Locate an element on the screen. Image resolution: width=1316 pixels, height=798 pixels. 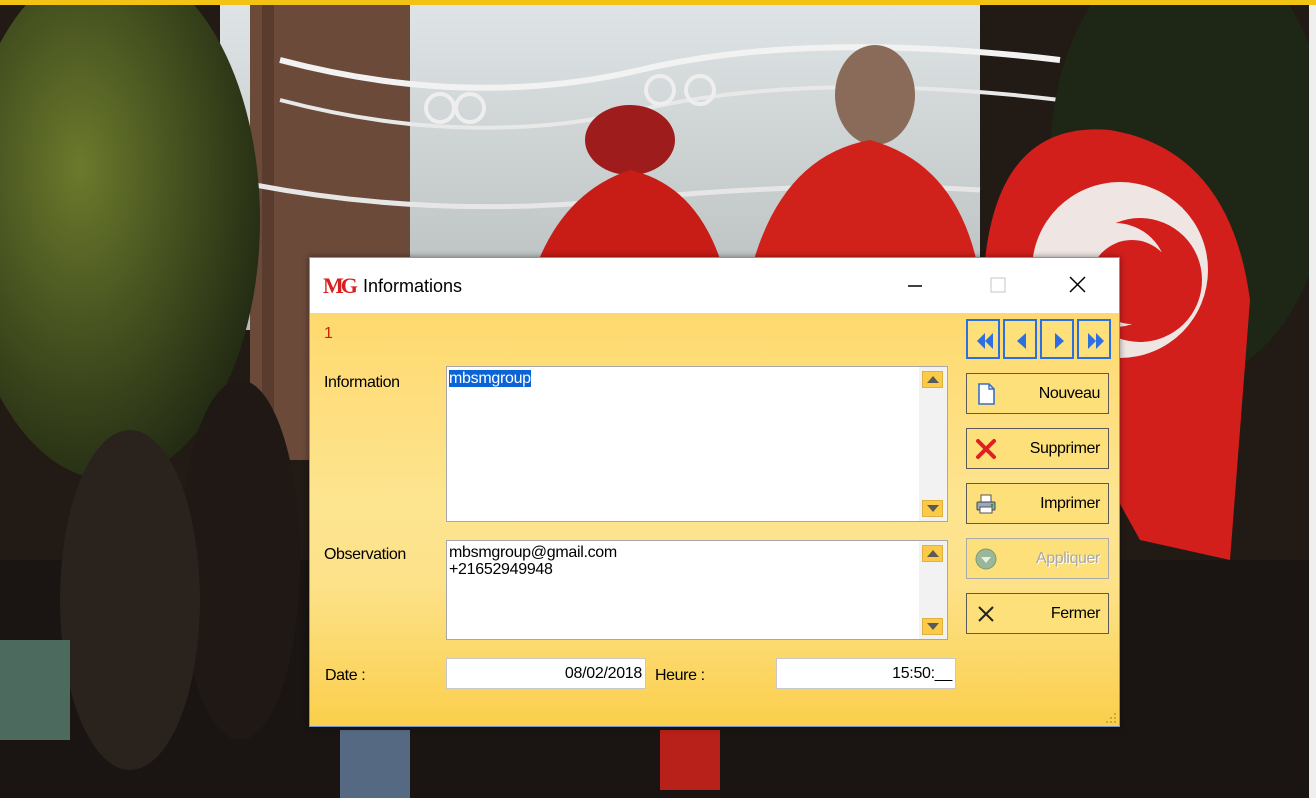
appliquer-label: Appliquer is located at coordinates (1067, 558).